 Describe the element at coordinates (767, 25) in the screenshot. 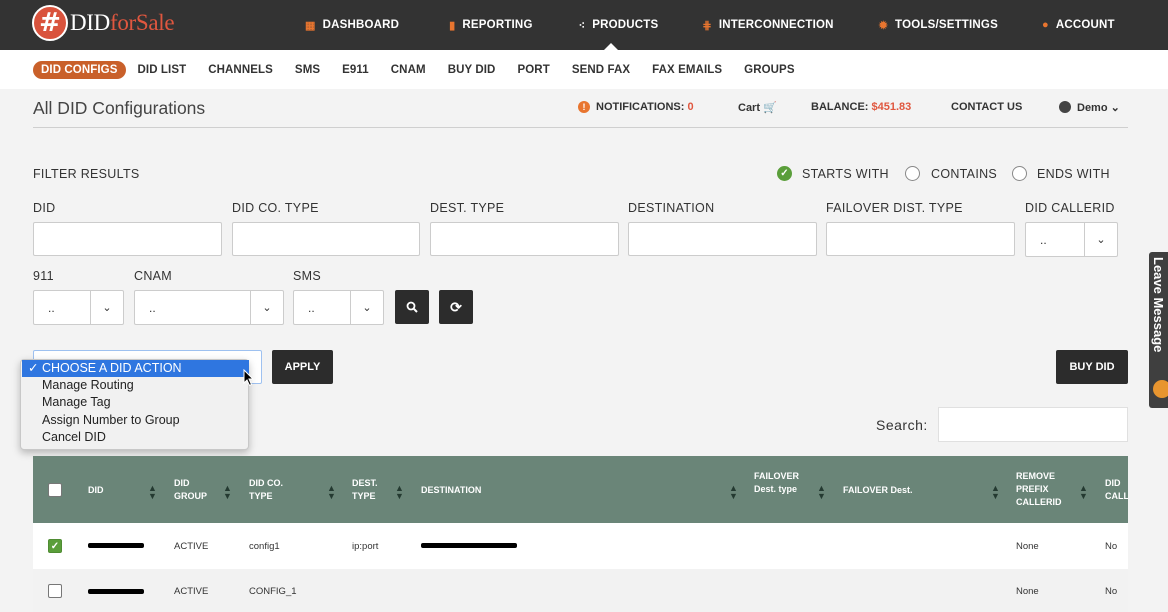

I see `nav-interconnection: ⋕ INTERCONNECTION` at that location.